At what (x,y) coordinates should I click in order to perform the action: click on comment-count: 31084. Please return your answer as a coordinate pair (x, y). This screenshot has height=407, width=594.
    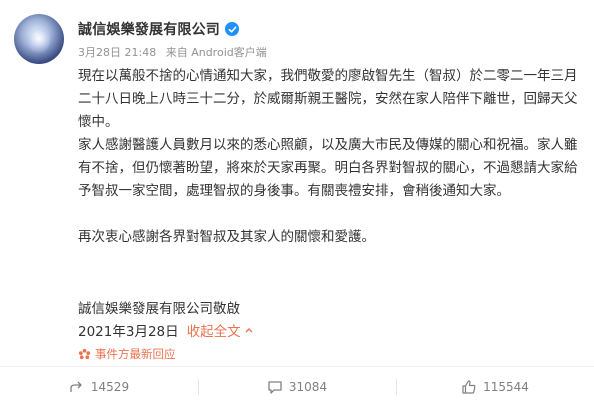
    Looking at the image, I should click on (308, 387).